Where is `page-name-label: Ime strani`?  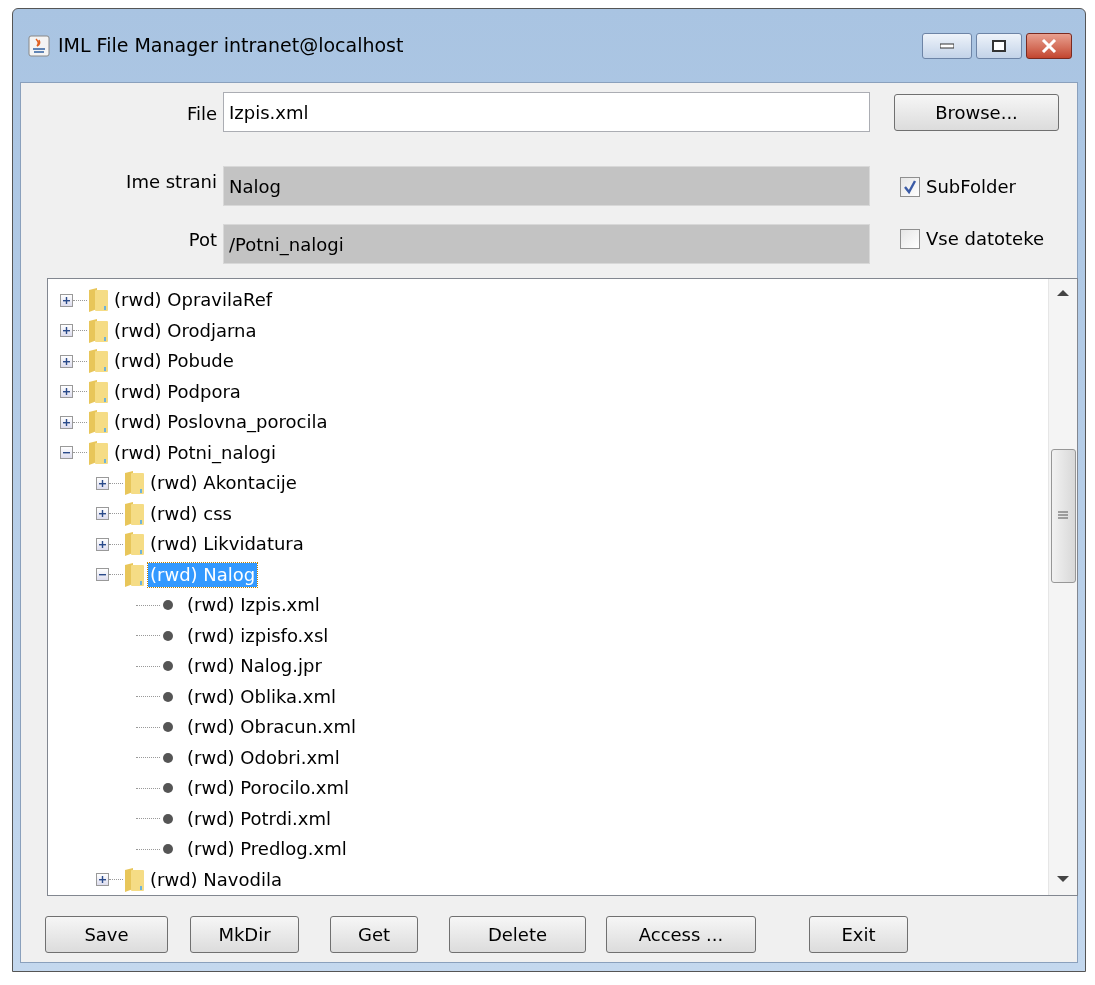 page-name-label: Ime strani is located at coordinates (171, 182).